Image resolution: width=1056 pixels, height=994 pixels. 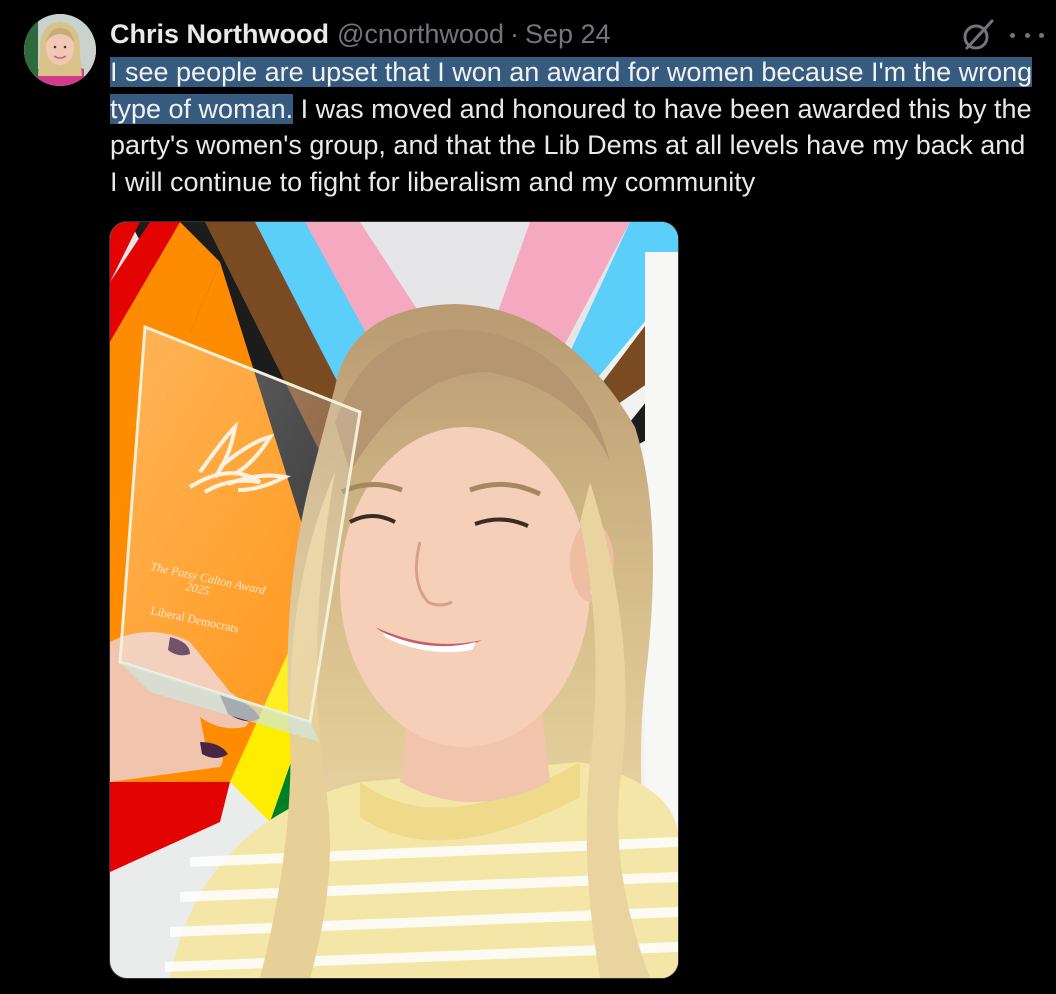 I want to click on avatar, so click(x=60, y=50).